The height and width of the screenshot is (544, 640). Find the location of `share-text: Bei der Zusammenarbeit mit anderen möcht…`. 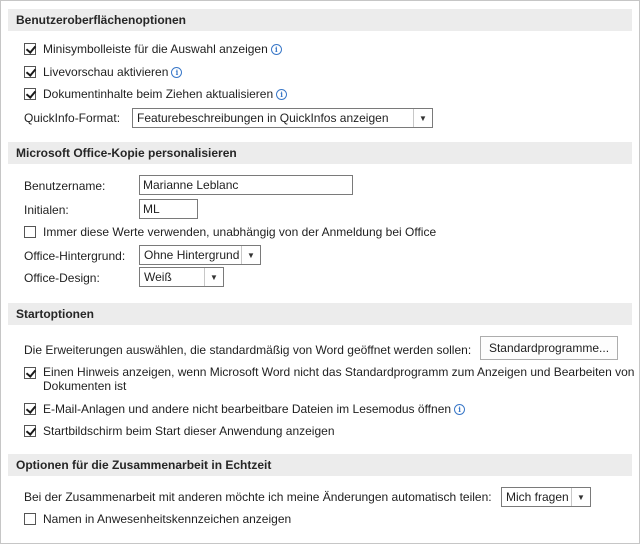

share-text: Bei der Zusammenarbeit mit anderen möcht… is located at coordinates (258, 497).